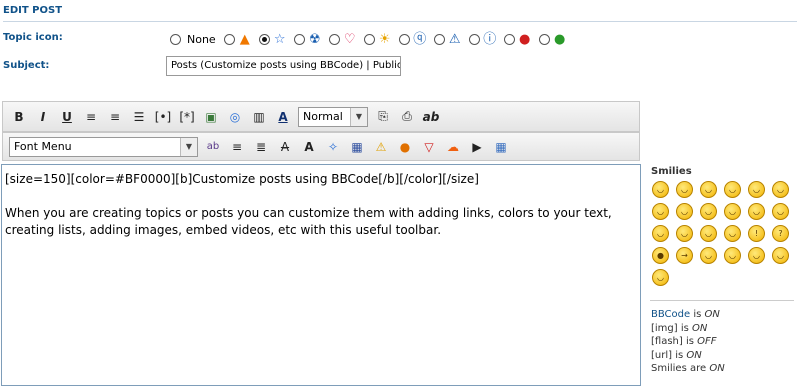 The height and width of the screenshot is (386, 801). Describe the element at coordinates (722, 300) in the screenshot. I see `smilies-divider` at that location.